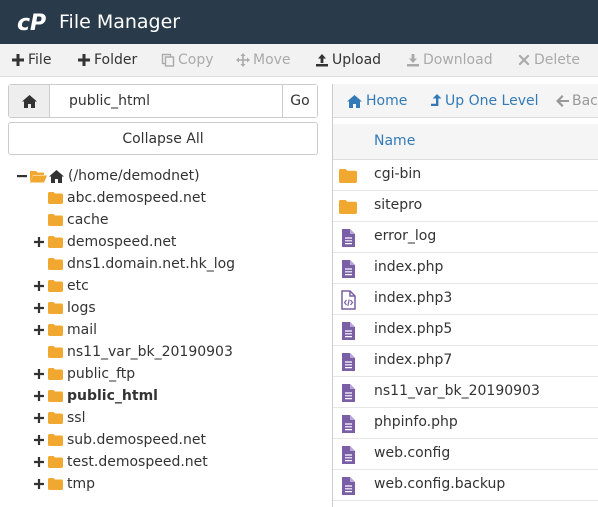  Describe the element at coordinates (141, 264) in the screenshot. I see `tree-item: dns1.domain.net.hk_log` at that location.